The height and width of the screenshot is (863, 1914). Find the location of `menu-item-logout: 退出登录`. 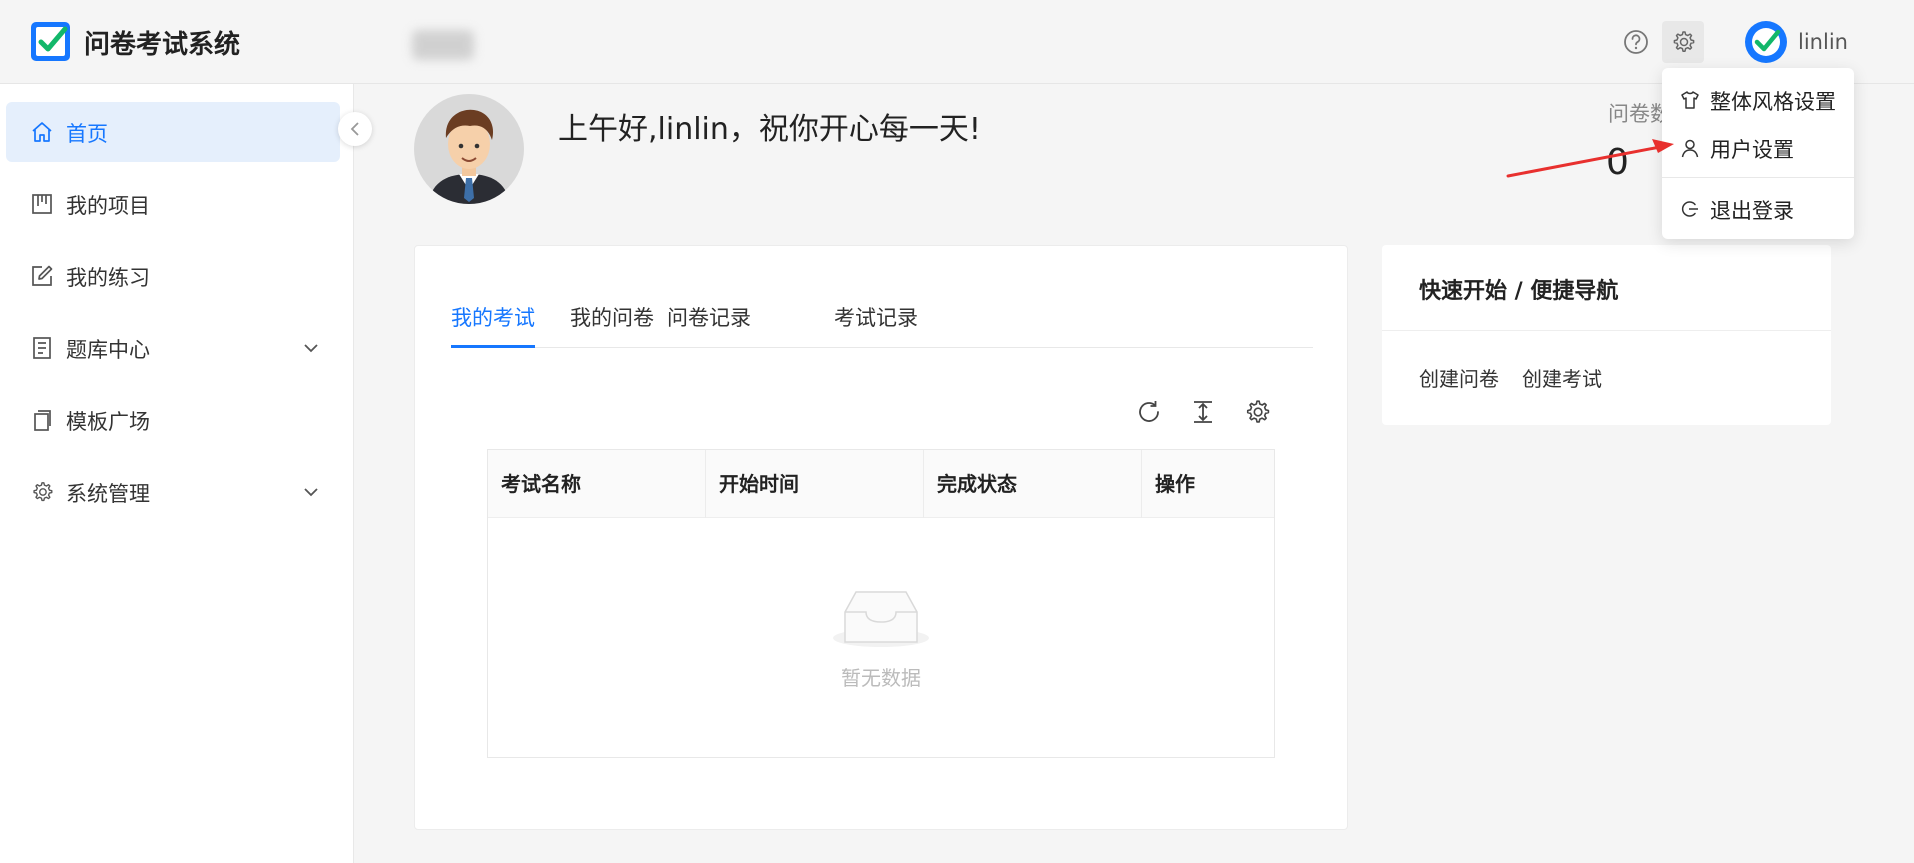

menu-item-logout: 退出登录 is located at coordinates (1758, 208).